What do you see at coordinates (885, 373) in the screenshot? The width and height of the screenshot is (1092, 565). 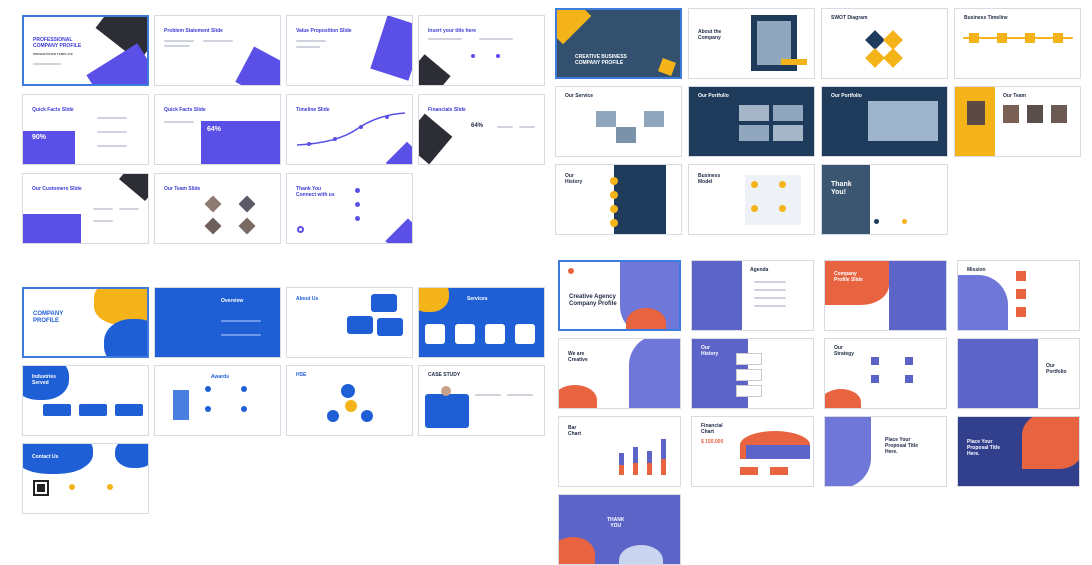 I see `slide-thumbnail-our-strategy: Our Strategy` at bounding box center [885, 373].